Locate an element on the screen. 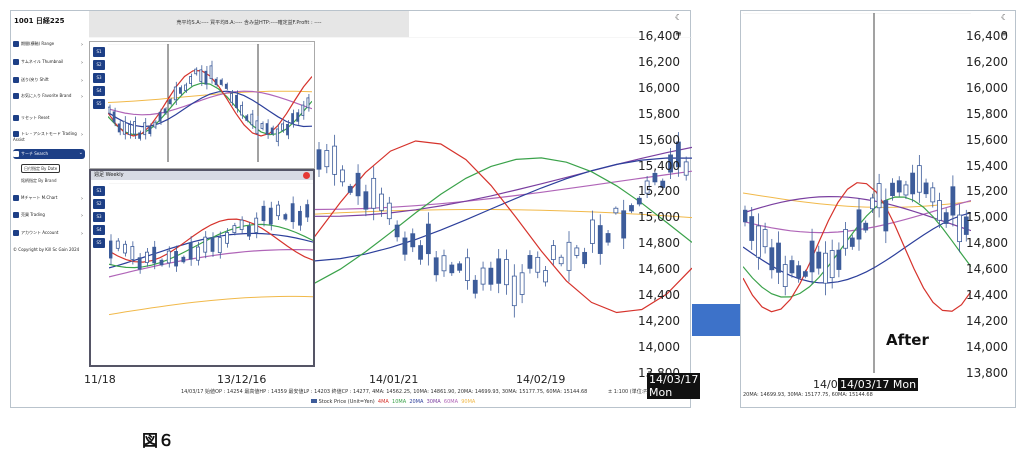 The height and width of the screenshot is (456, 1024). sidebar-item-account: アカウント Account › is located at coordinates (49, 233).